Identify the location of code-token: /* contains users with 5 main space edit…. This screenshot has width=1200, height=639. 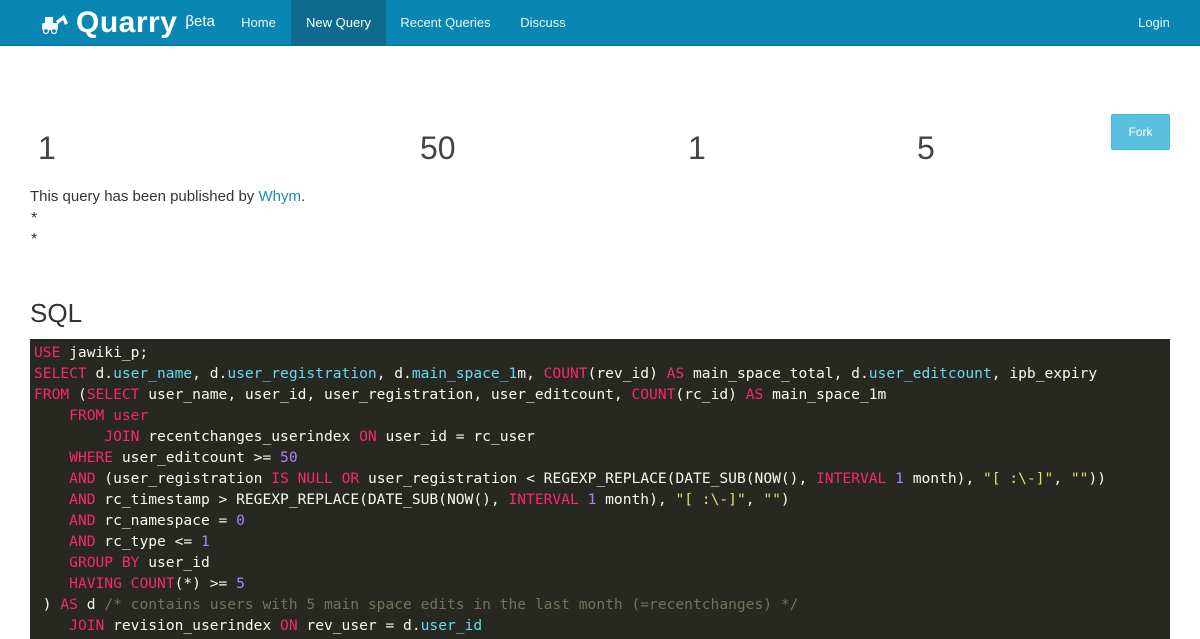
(451, 604).